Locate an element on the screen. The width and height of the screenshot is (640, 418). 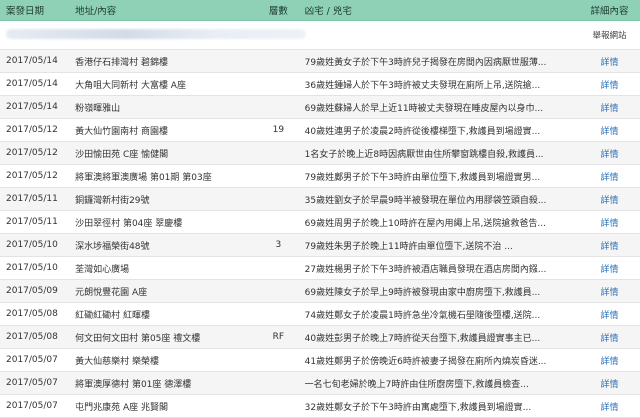
row-address: 粉嶺暉雅山 is located at coordinates (164, 107).